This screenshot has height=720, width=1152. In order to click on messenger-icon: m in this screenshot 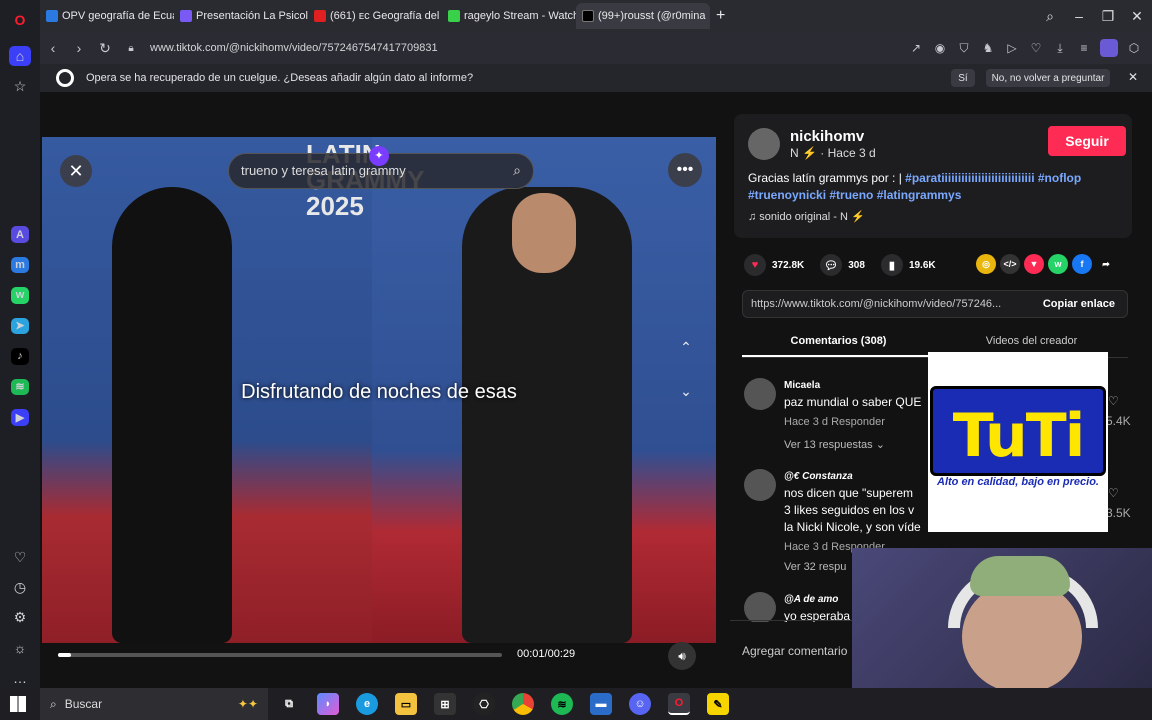, I will do `click(20, 265)`.